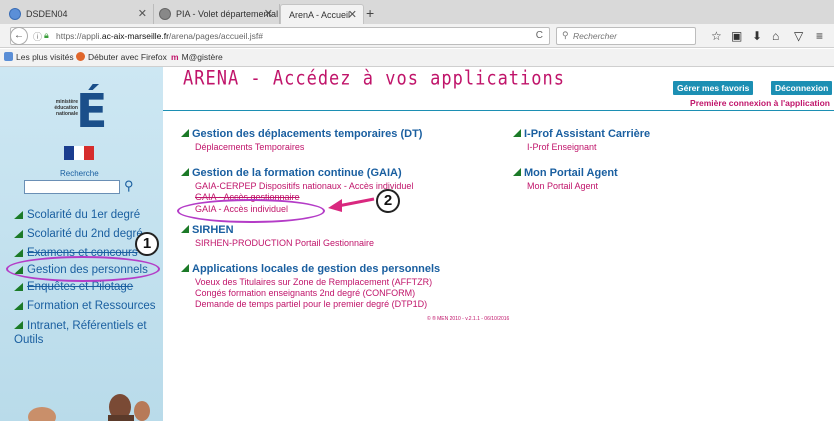  I want to click on republique-francaise-flag-icon, so click(79, 153).